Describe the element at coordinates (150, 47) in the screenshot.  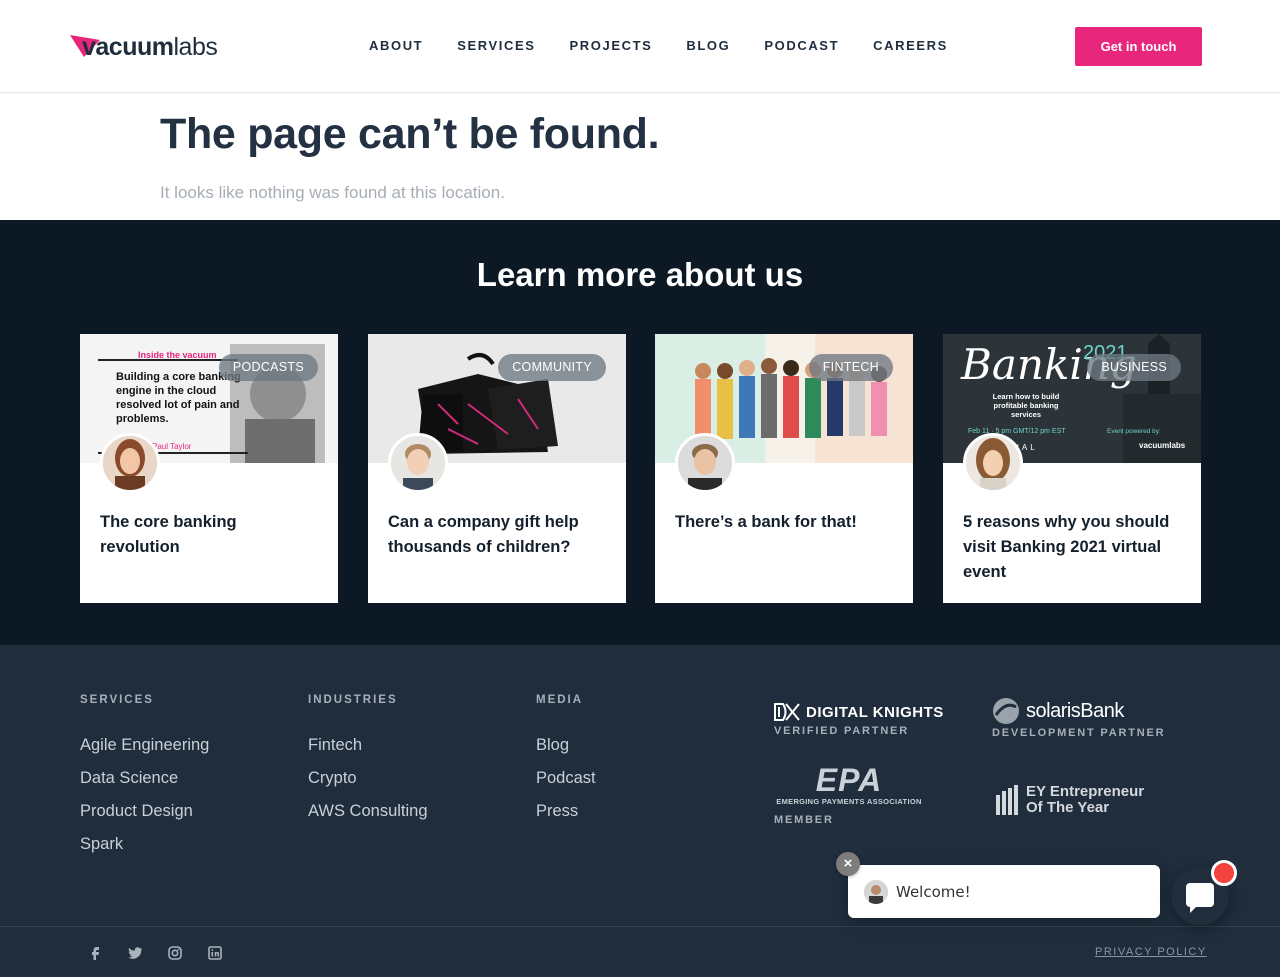
I see `logo-text: vacuumlabs` at that location.